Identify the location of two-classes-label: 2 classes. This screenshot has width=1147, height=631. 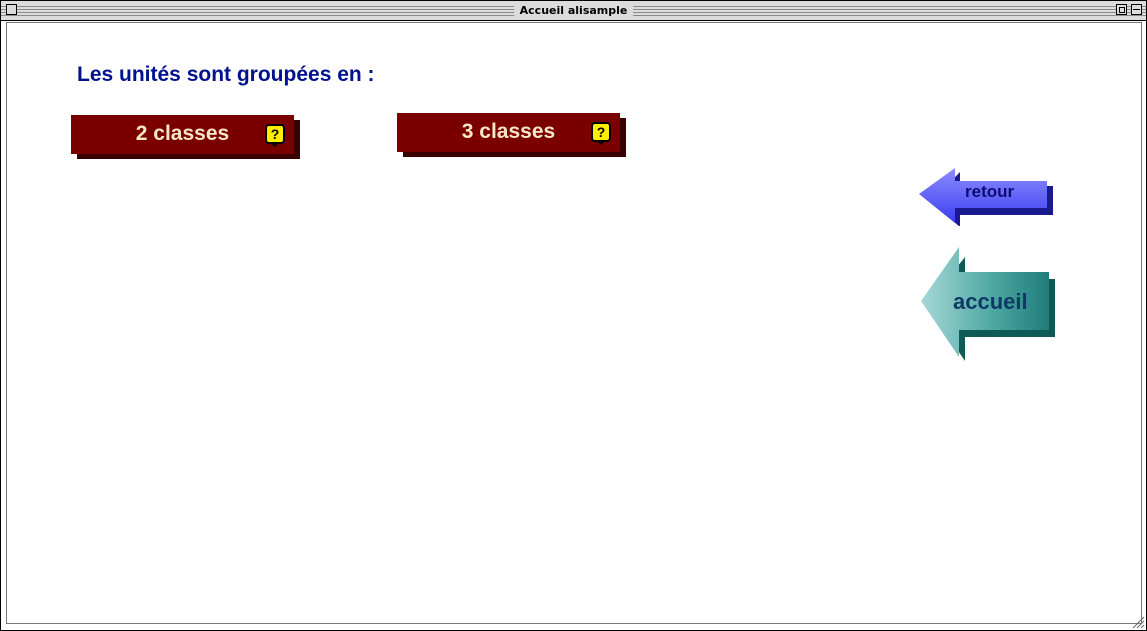
(182, 133).